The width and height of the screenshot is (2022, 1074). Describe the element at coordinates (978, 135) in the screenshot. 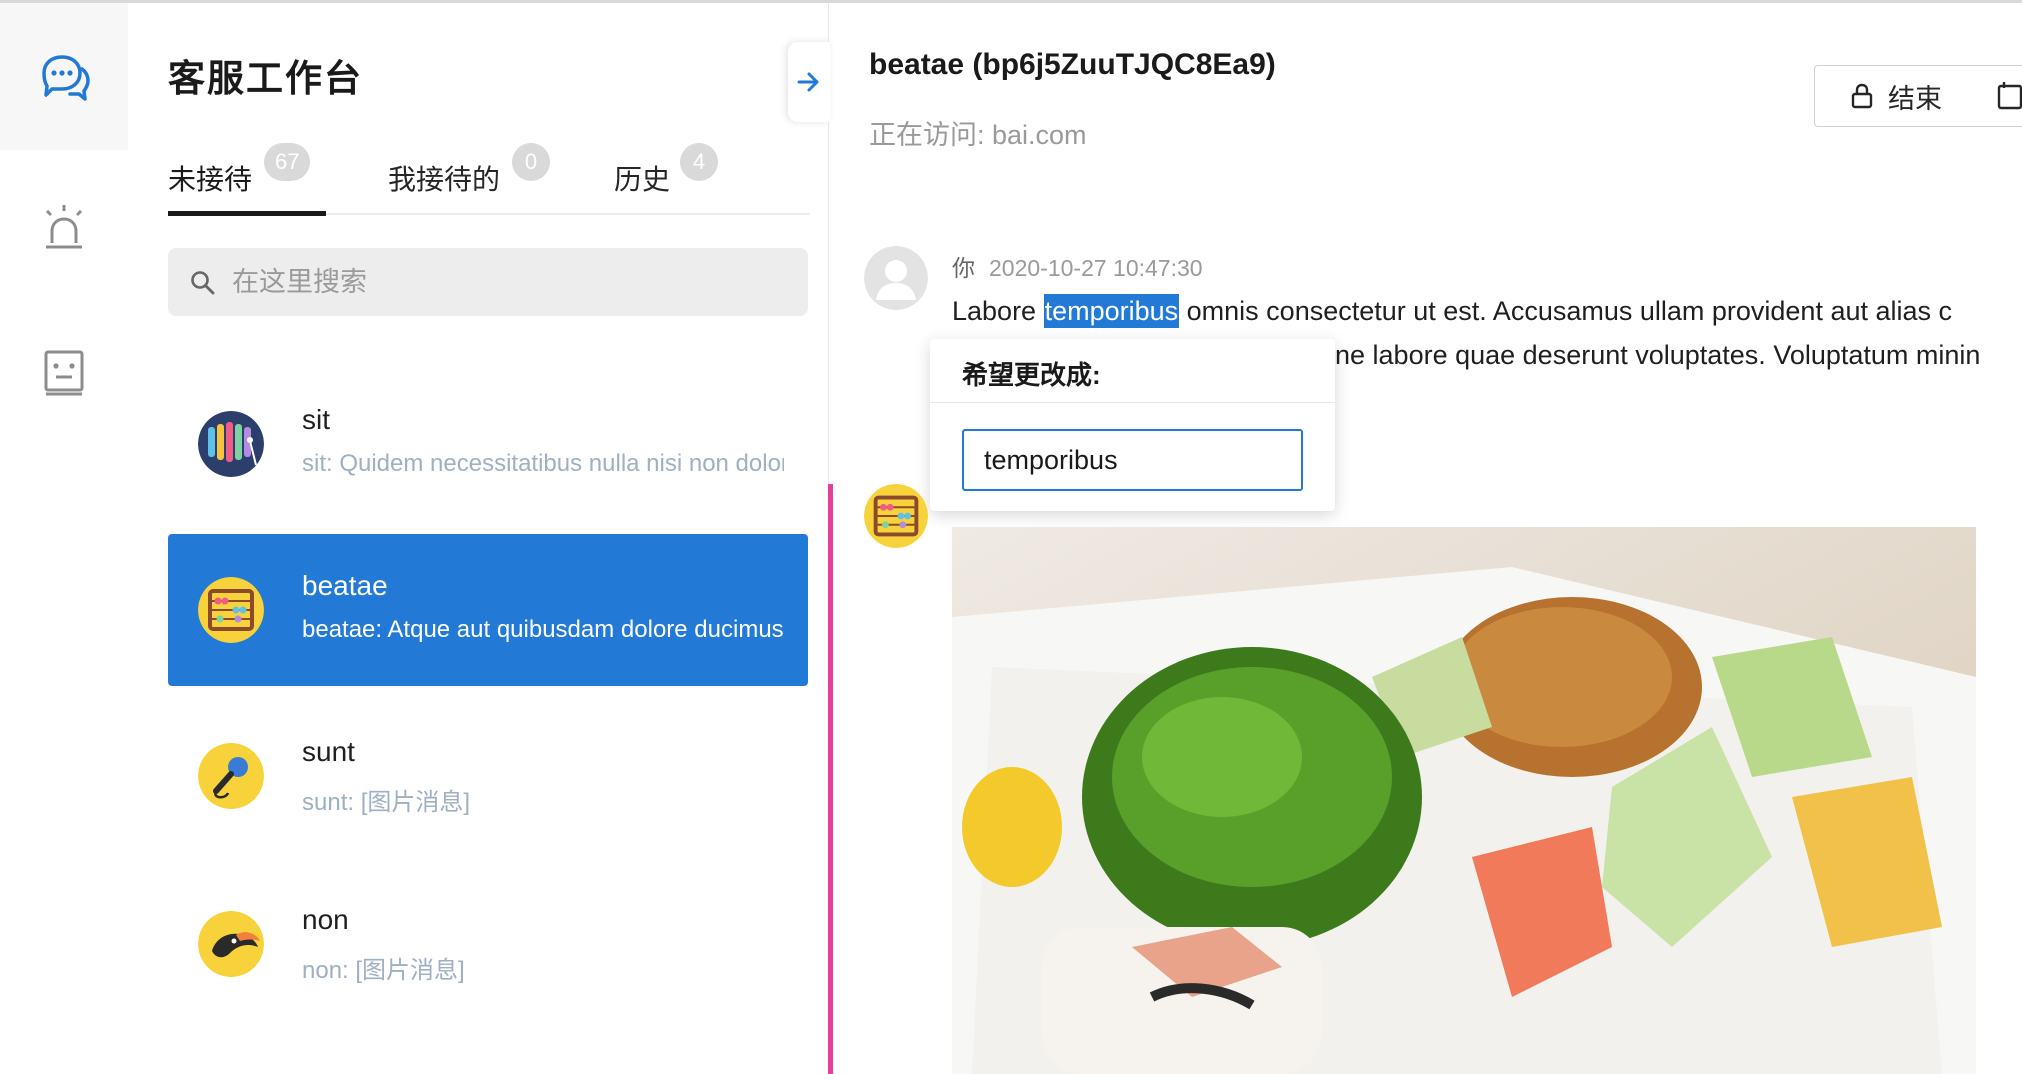

I see `visiting-url: 正在访问: bai.com` at that location.